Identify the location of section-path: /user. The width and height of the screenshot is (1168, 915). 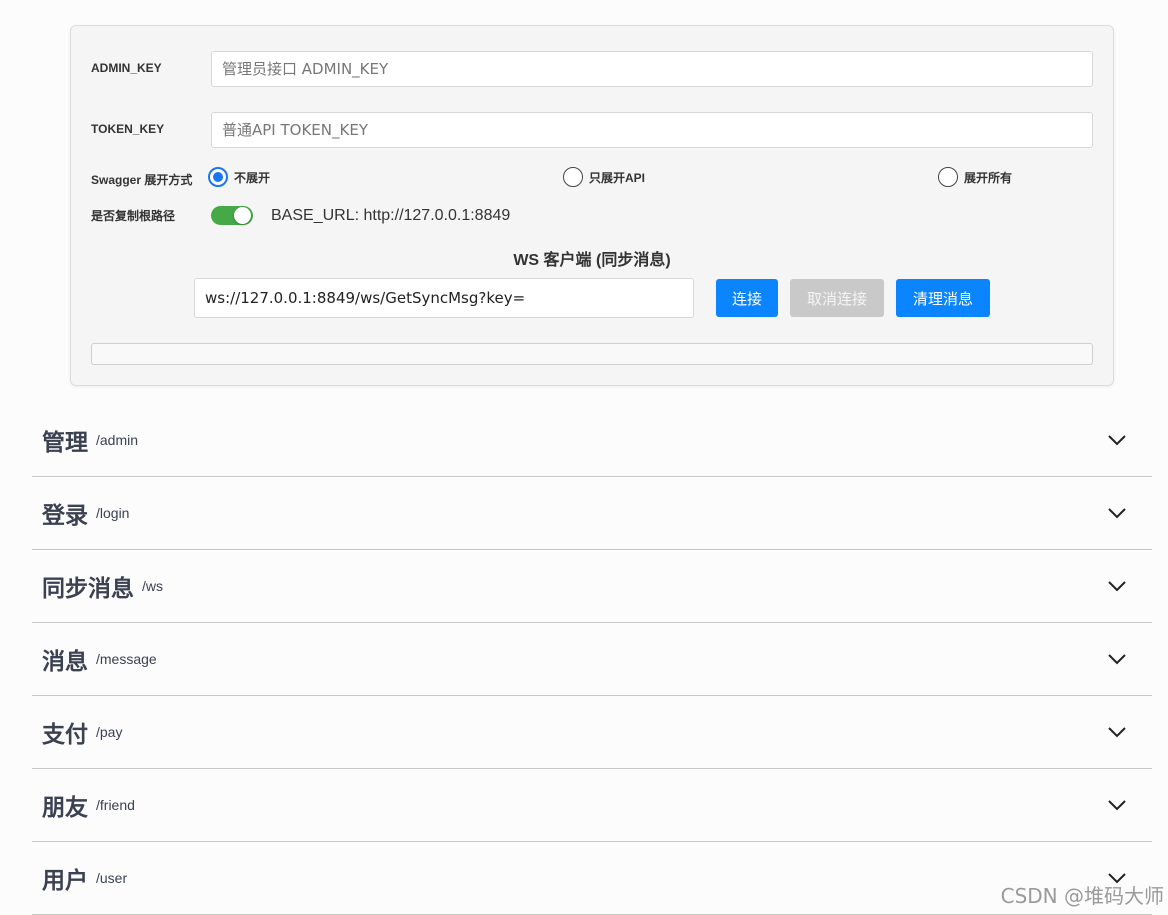
(112, 878).